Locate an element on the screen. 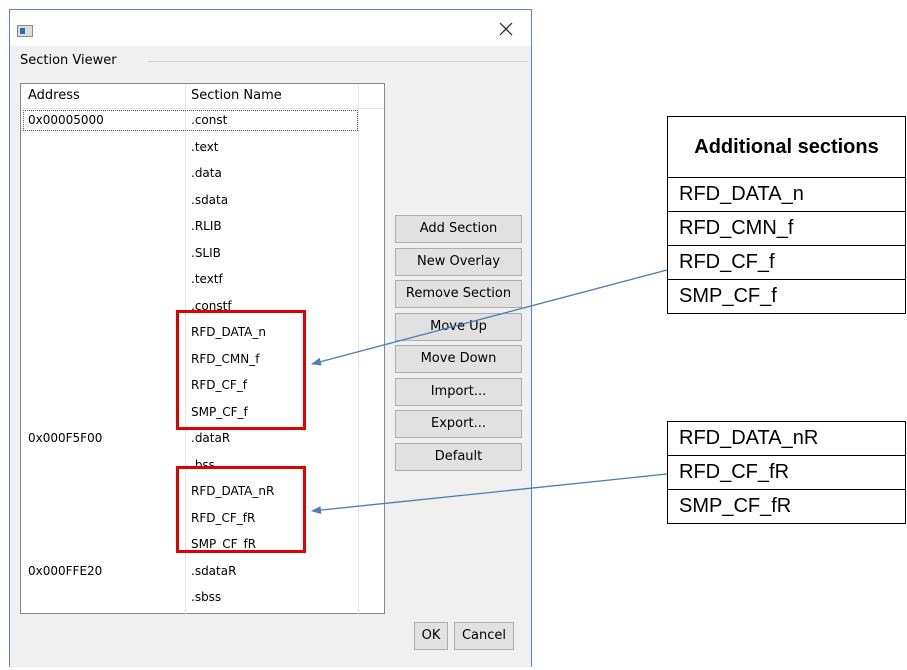  column-header-address: Address is located at coordinates (54, 95).